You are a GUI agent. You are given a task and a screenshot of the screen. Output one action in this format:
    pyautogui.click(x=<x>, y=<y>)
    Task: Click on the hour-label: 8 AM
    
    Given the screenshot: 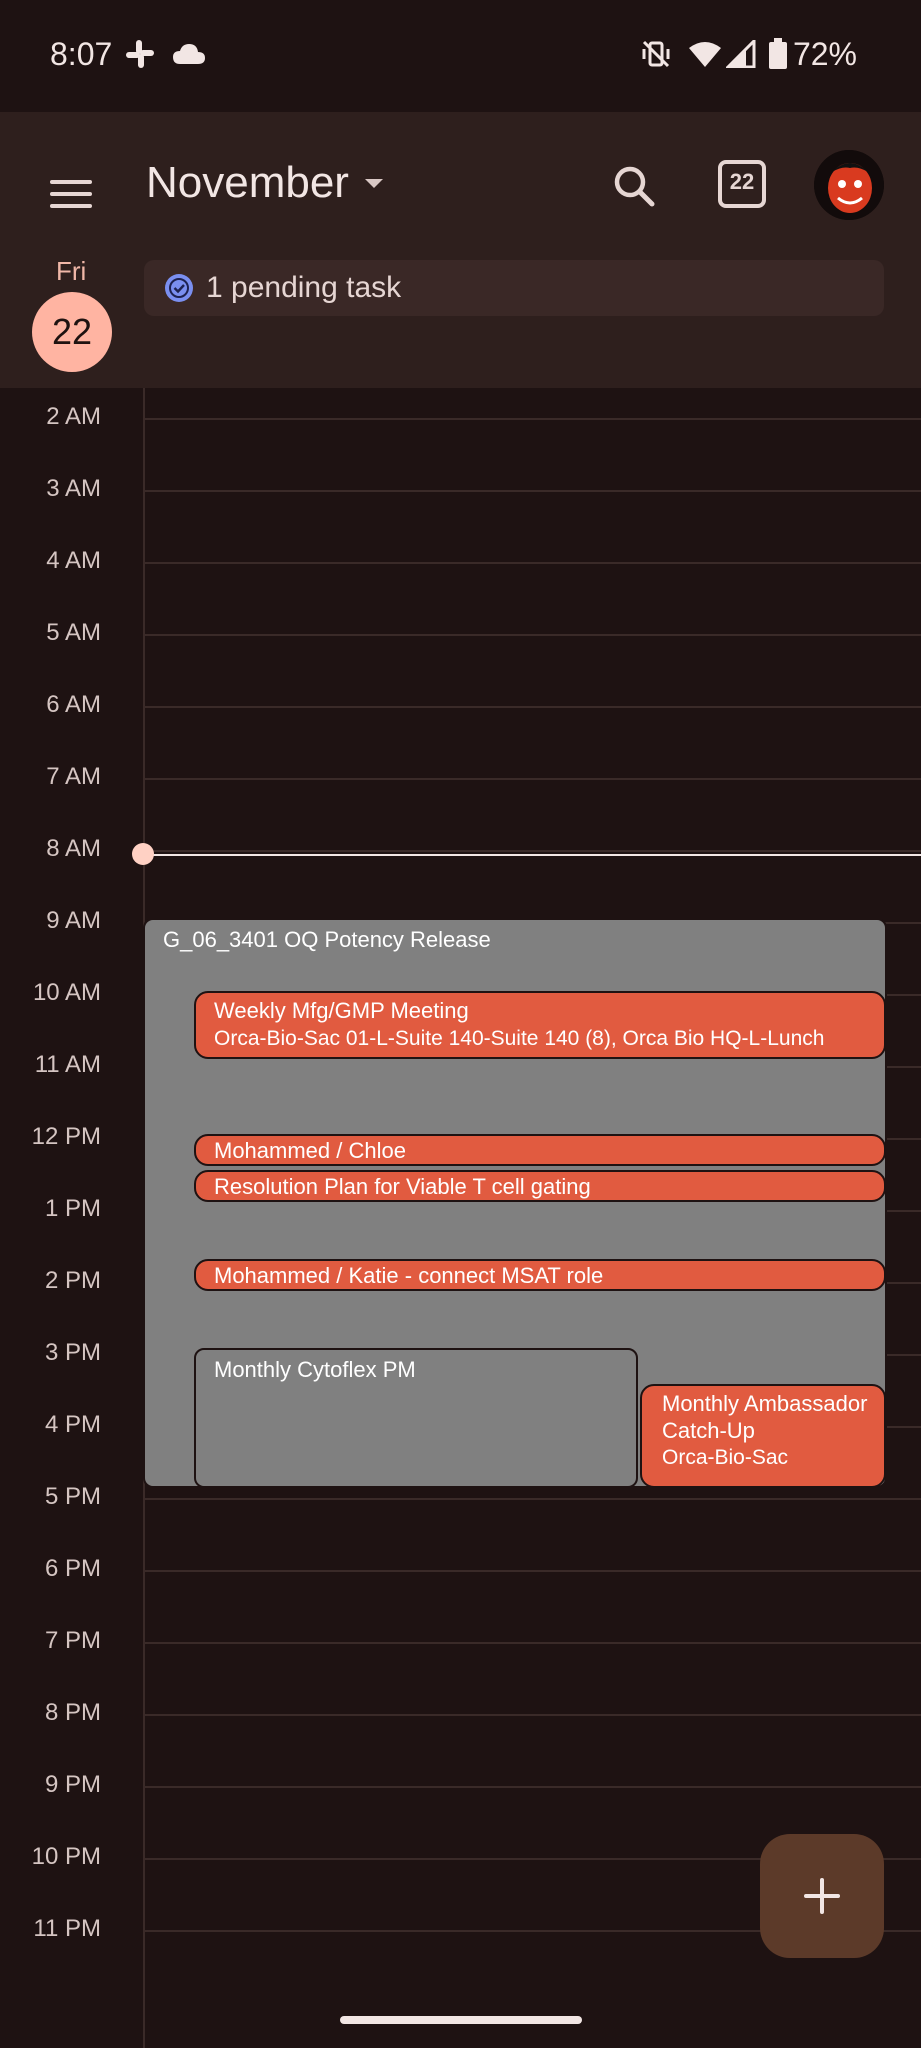 What is the action you would take?
    pyautogui.click(x=73, y=848)
    